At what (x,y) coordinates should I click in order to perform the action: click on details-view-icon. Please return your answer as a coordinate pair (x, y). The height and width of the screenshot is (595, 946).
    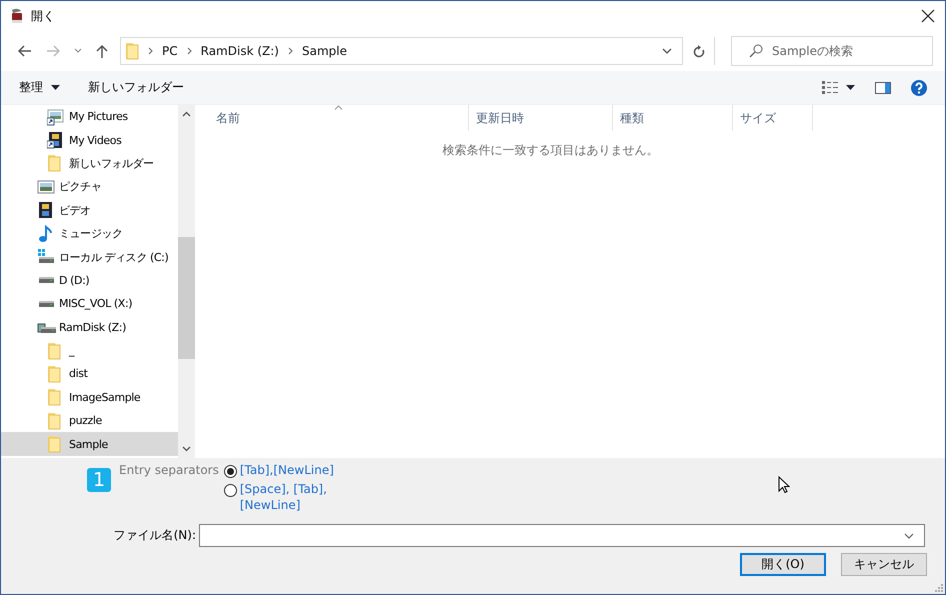
    Looking at the image, I should click on (830, 87).